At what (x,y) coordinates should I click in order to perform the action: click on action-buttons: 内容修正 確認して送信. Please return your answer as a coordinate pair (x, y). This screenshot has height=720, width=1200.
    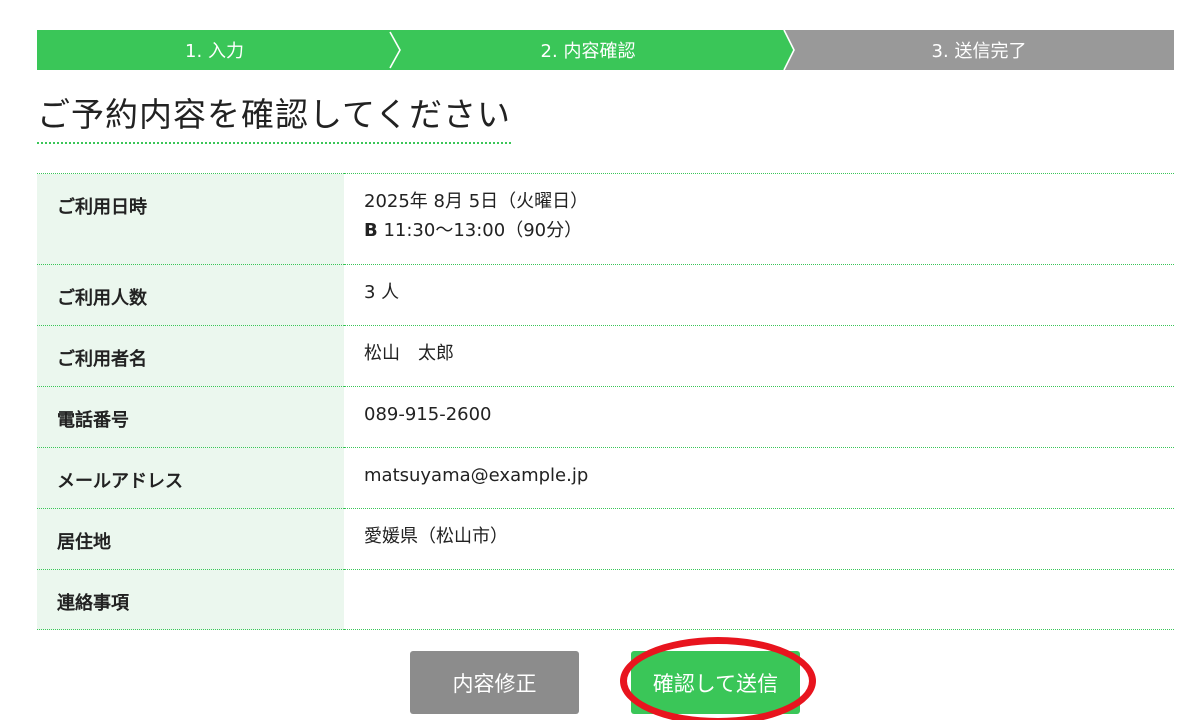
    Looking at the image, I should click on (600, 678).